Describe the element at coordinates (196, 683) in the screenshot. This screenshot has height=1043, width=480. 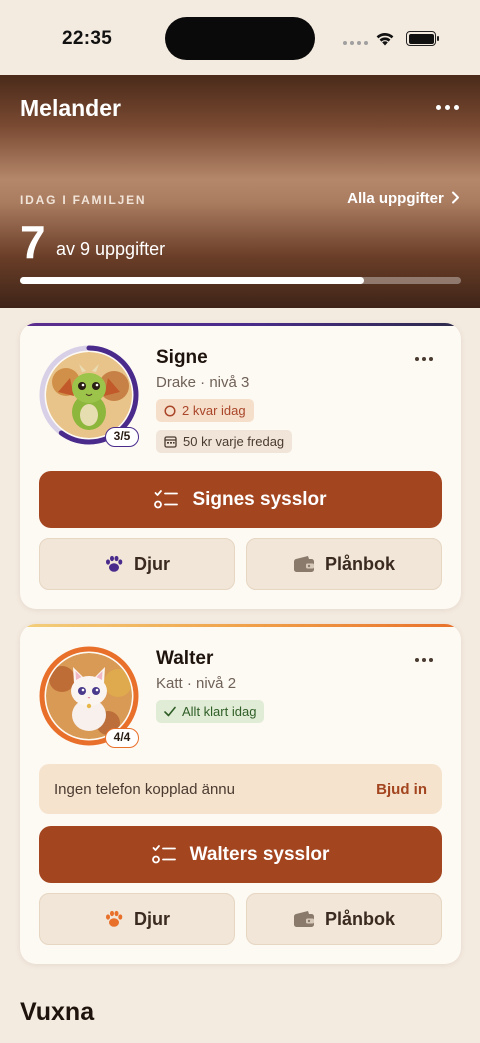
I see `child-pet-level: Katt · nivå 2` at that location.